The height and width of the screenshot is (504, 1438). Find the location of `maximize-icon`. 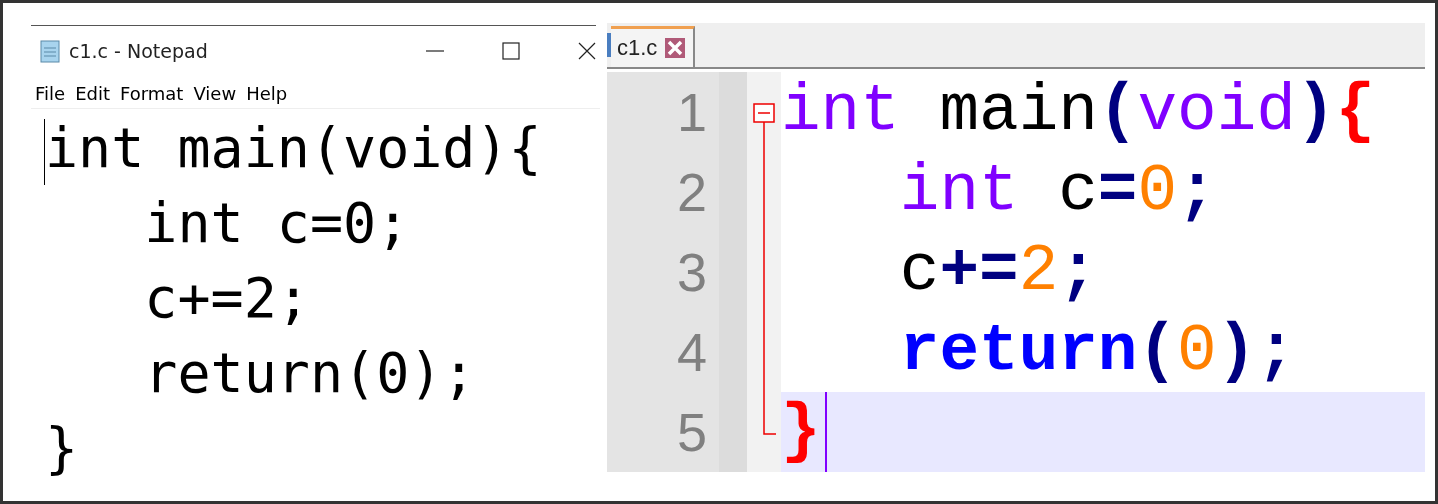

maximize-icon is located at coordinates (511, 50).